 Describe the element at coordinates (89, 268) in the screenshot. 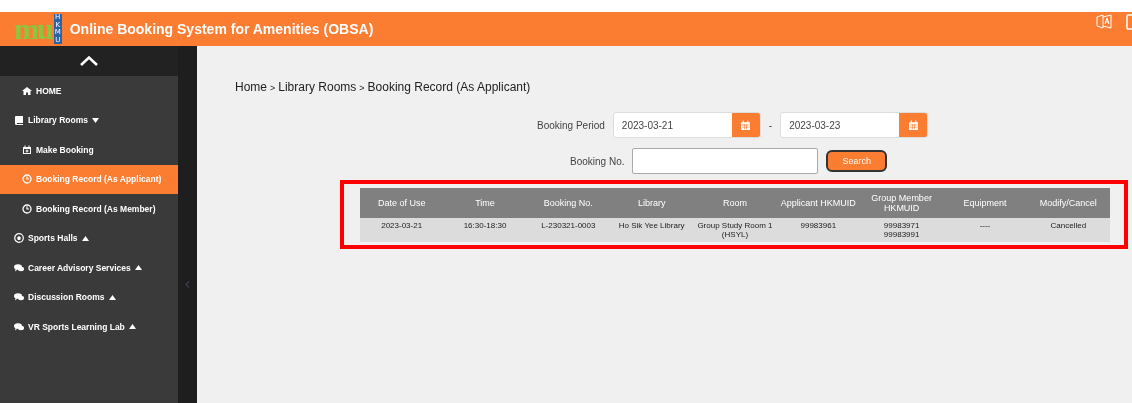

I see `sidebar-group: Career Advisory Services` at that location.